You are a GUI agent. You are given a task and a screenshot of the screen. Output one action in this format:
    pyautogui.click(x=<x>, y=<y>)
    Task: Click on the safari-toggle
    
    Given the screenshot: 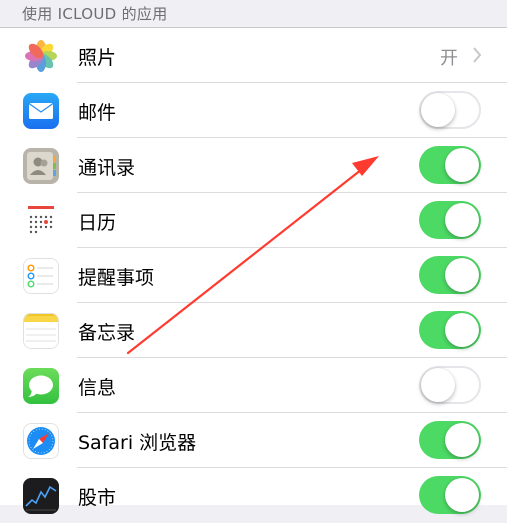 What is the action you would take?
    pyautogui.click(x=450, y=440)
    